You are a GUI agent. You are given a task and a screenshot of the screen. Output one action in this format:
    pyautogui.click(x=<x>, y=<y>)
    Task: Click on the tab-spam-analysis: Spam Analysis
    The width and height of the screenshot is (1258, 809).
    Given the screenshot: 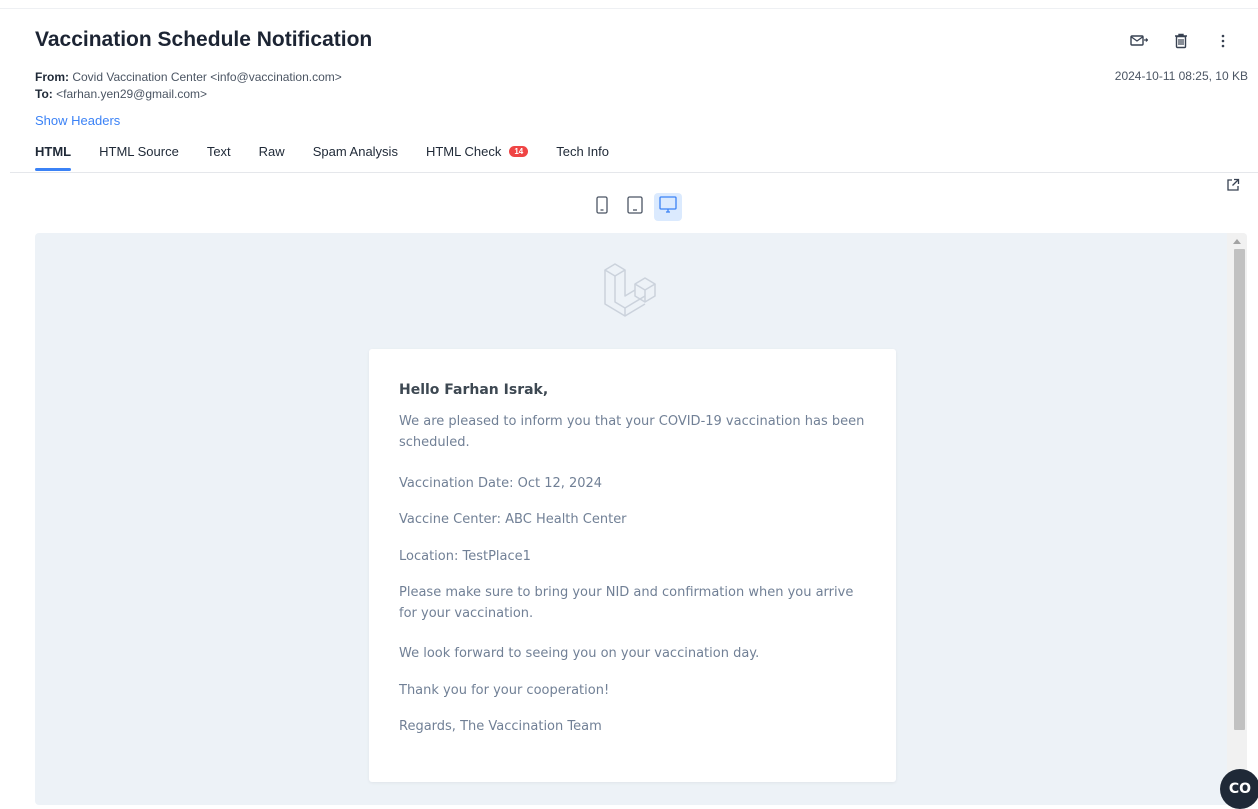 What is the action you would take?
    pyautogui.click(x=355, y=156)
    